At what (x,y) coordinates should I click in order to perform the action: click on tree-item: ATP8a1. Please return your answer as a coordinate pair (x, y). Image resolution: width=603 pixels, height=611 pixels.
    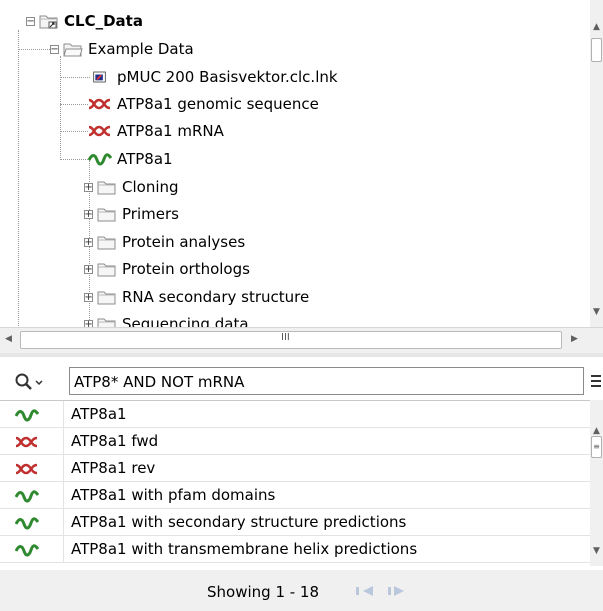
    Looking at the image, I should click on (130, 159).